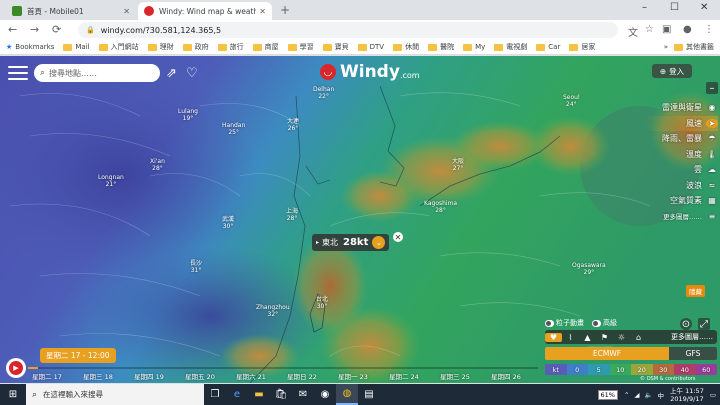 The width and height of the screenshot is (720, 405). Describe the element at coordinates (713, 395) in the screenshot. I see `notification-icon: ▭` at that location.